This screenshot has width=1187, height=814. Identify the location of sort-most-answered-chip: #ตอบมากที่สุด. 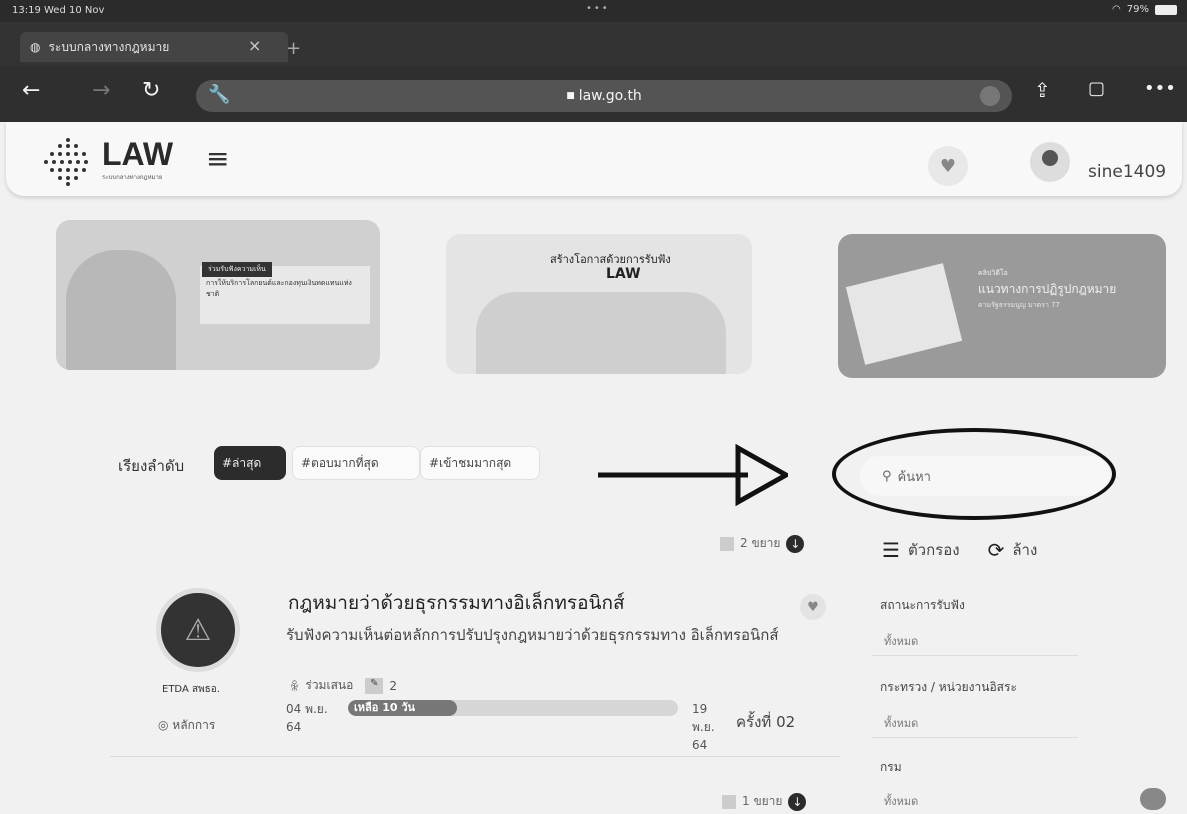
(356, 463).